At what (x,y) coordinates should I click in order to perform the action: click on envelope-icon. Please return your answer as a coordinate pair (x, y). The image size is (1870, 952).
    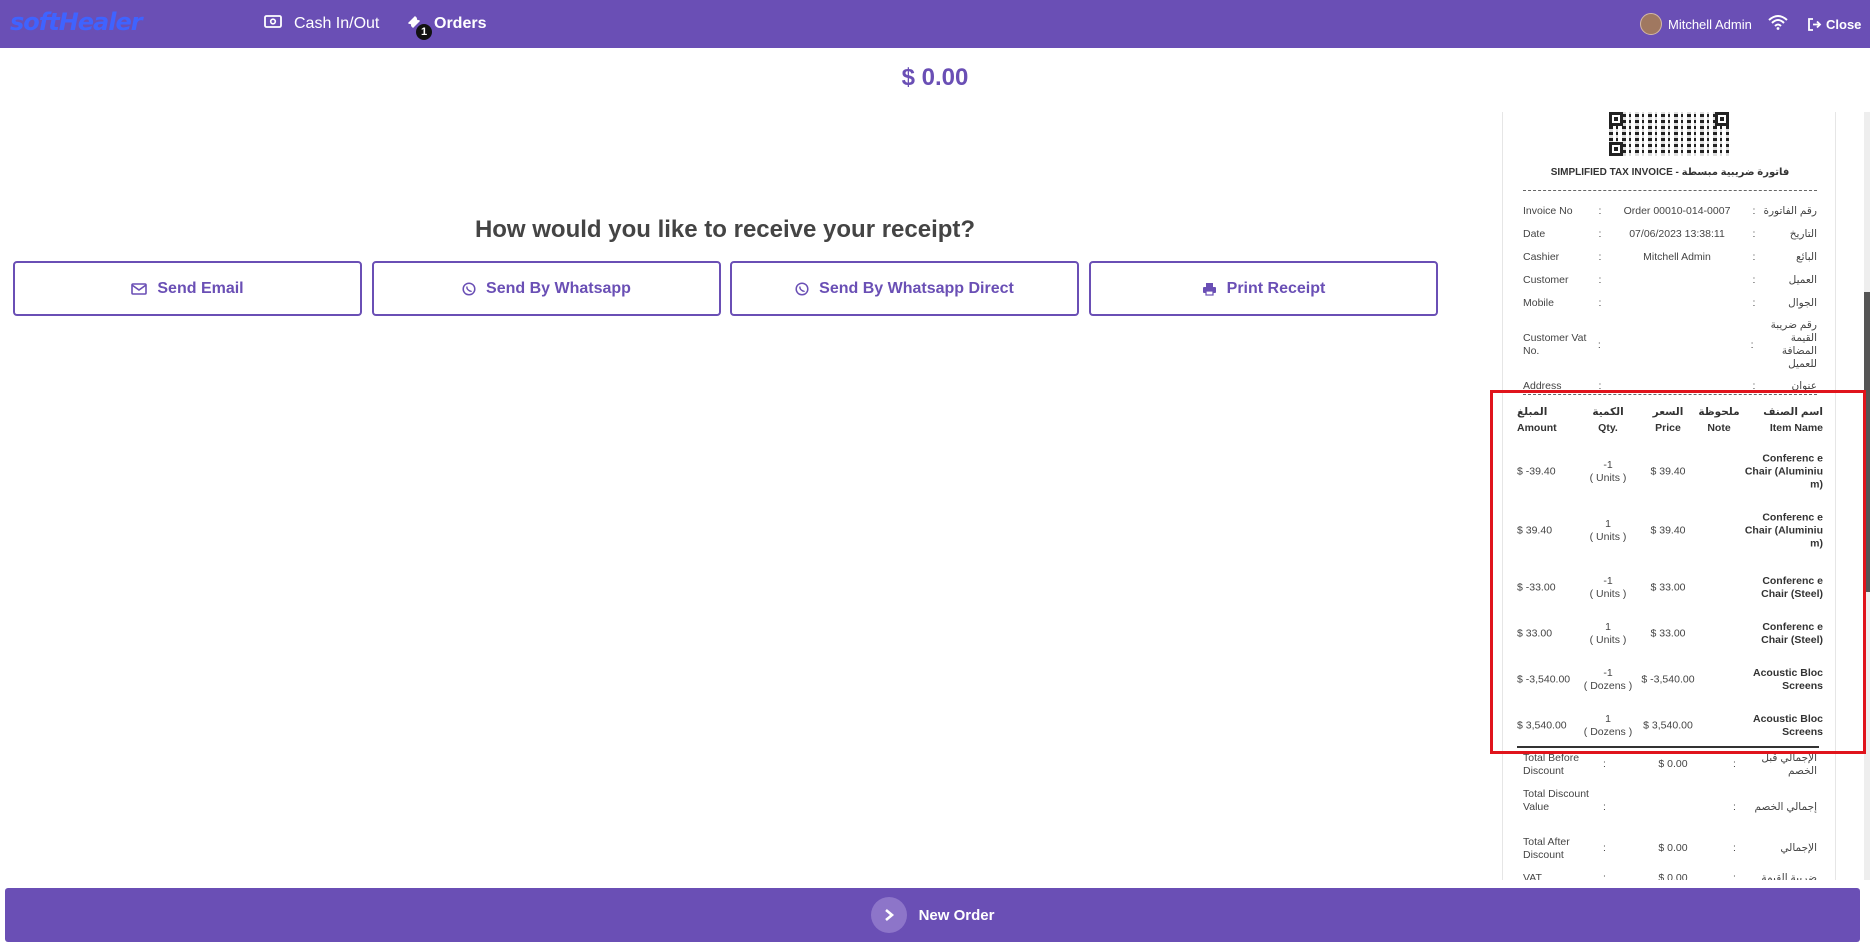
    Looking at the image, I should click on (139, 288).